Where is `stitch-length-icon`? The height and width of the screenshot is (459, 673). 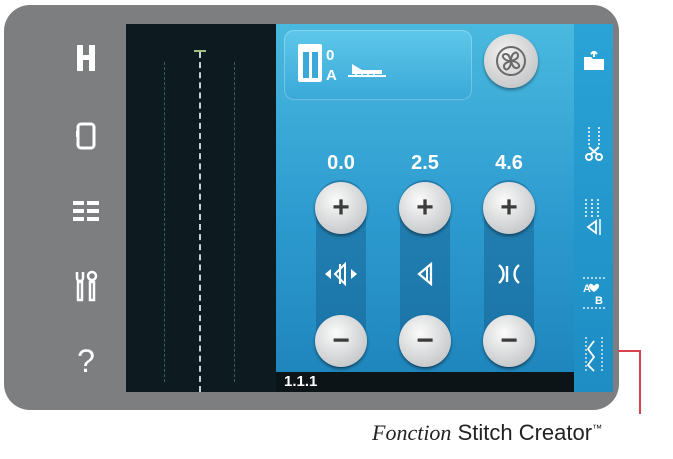 stitch-length-icon is located at coordinates (509, 274).